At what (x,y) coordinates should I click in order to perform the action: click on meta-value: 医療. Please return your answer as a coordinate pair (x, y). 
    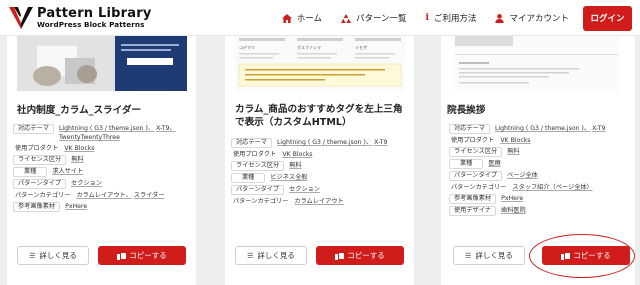
    Looking at the image, I should click on (495, 163).